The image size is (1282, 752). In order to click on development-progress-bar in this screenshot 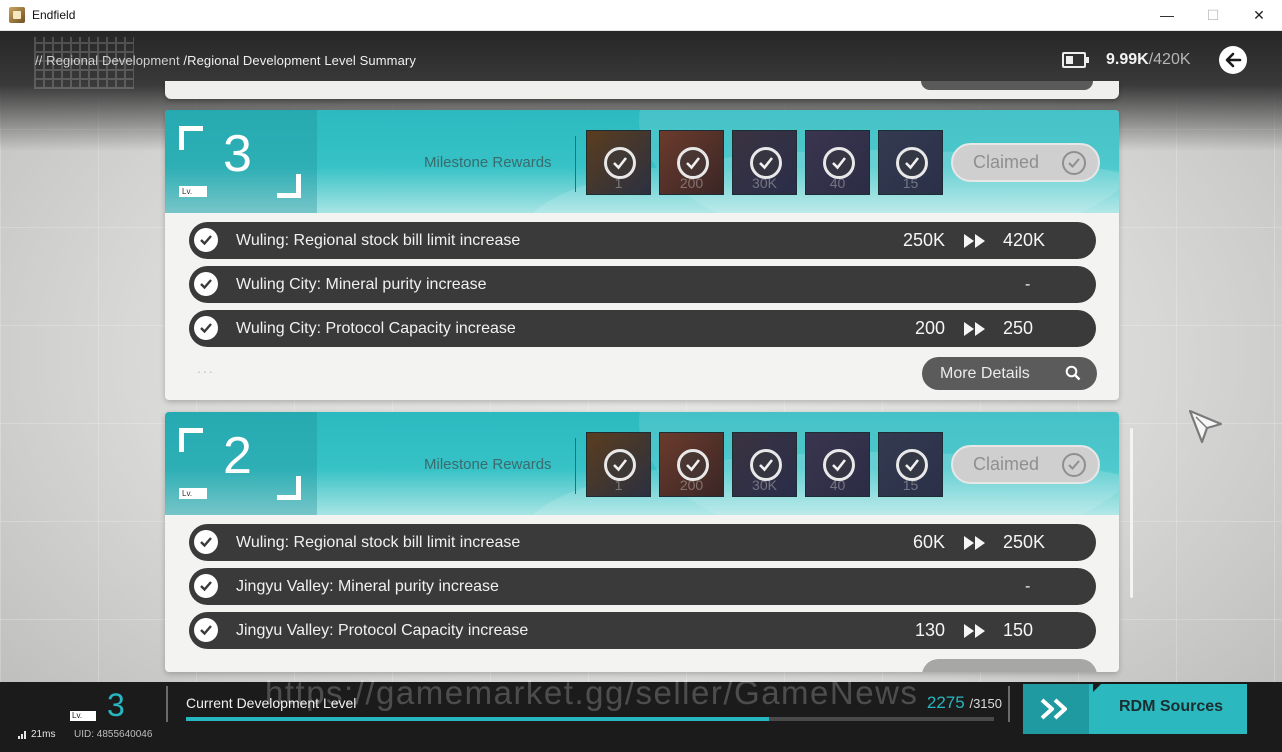, I will do `click(590, 719)`.